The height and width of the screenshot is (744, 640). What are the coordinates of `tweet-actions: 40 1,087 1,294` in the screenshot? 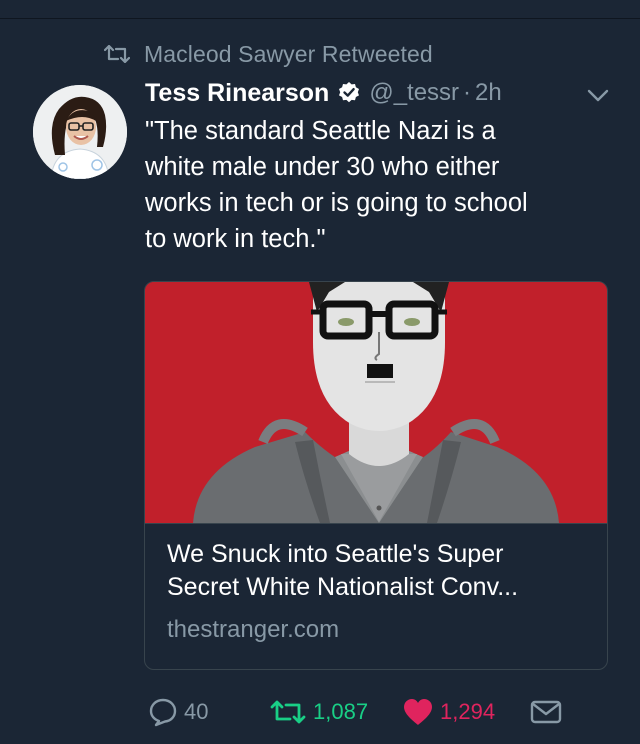 It's located at (320, 710).